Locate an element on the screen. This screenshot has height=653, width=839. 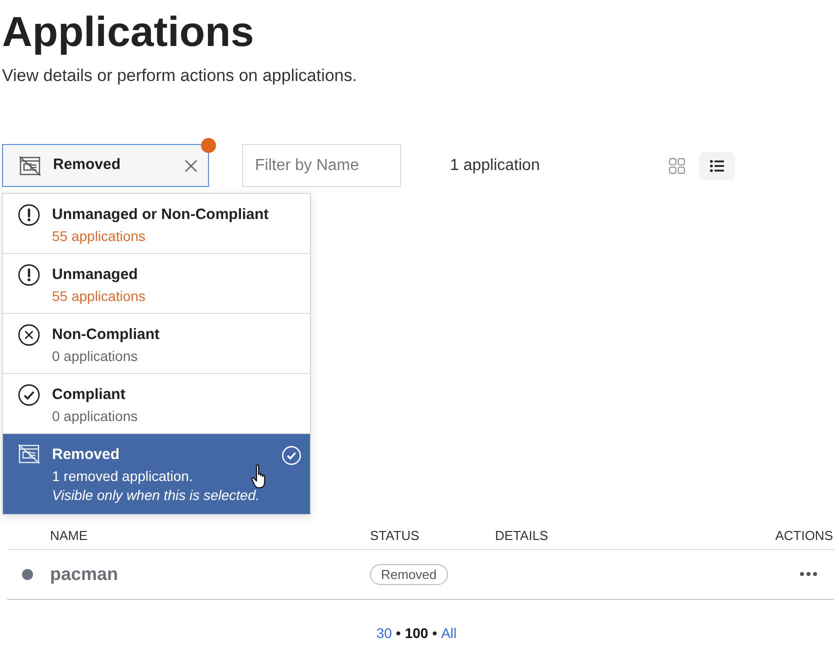
status-badge: Removed is located at coordinates (409, 574).